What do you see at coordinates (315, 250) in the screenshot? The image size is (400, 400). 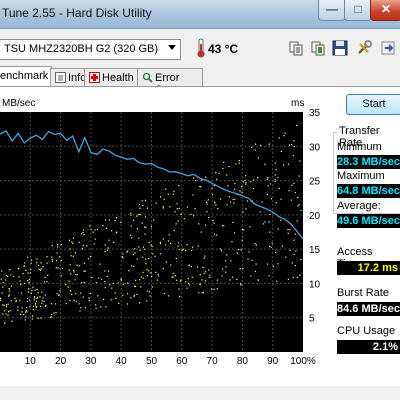 I see `y-tick-label-right: 15` at bounding box center [315, 250].